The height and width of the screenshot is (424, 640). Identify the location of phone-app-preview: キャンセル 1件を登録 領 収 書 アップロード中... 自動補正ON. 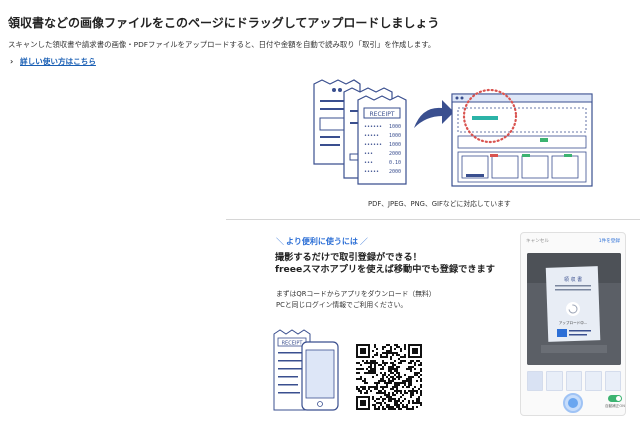
(573, 324).